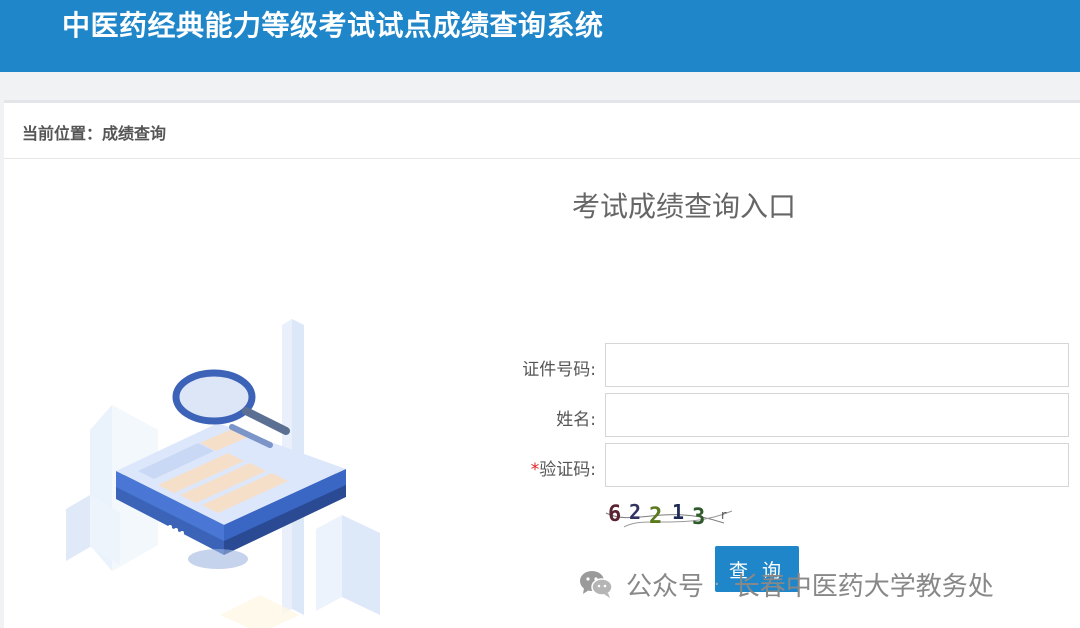 The width and height of the screenshot is (1080, 628). What do you see at coordinates (576, 420) in the screenshot?
I see `name-label: 姓名:` at bounding box center [576, 420].